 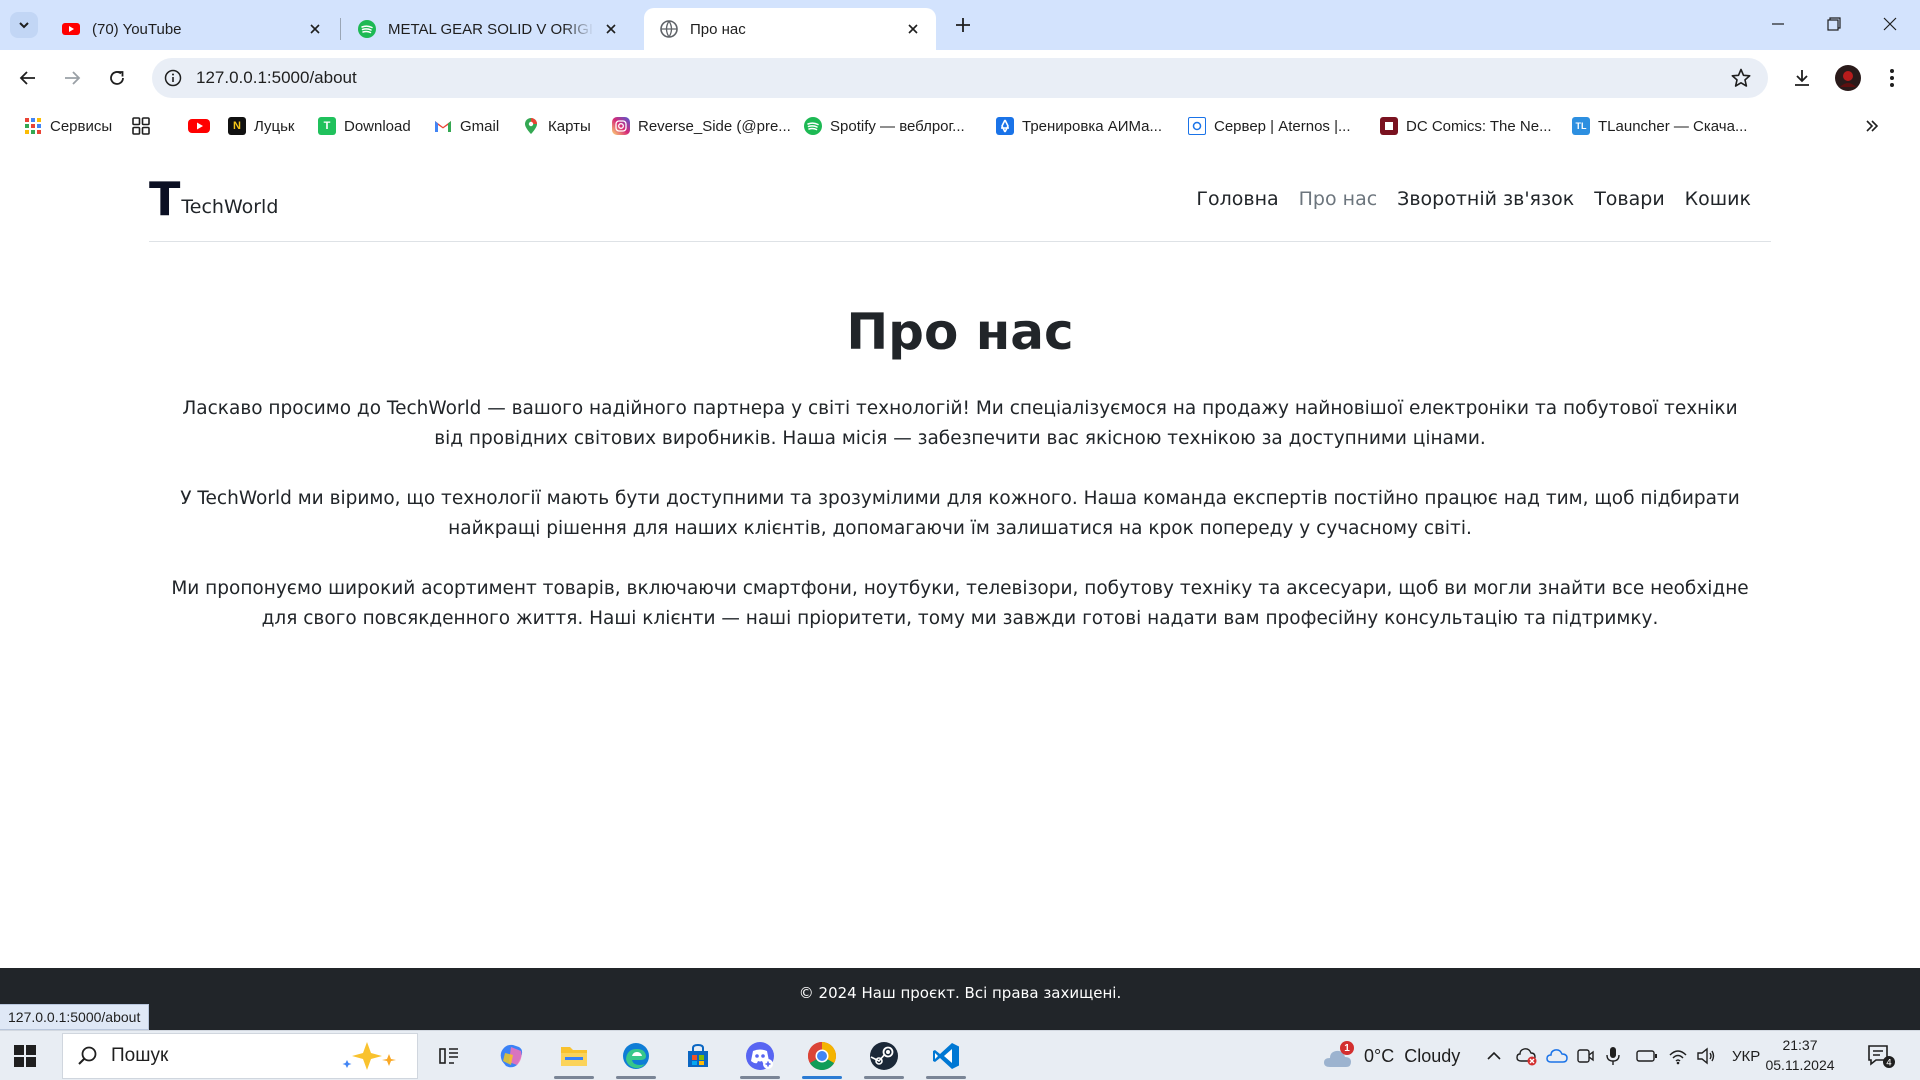 I want to click on microsoft-store-app, so click(x=698, y=1056).